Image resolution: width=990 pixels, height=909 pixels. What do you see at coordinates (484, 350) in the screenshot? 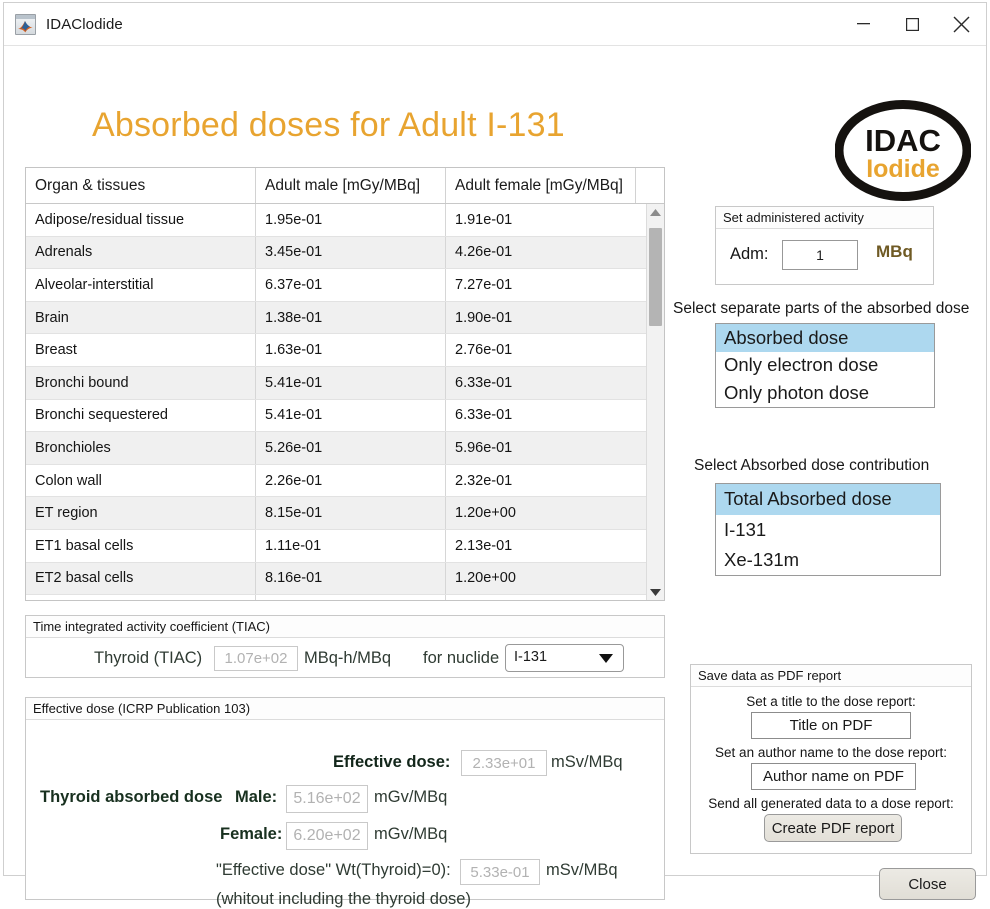
I see `cell-female: 2.76e-01` at bounding box center [484, 350].